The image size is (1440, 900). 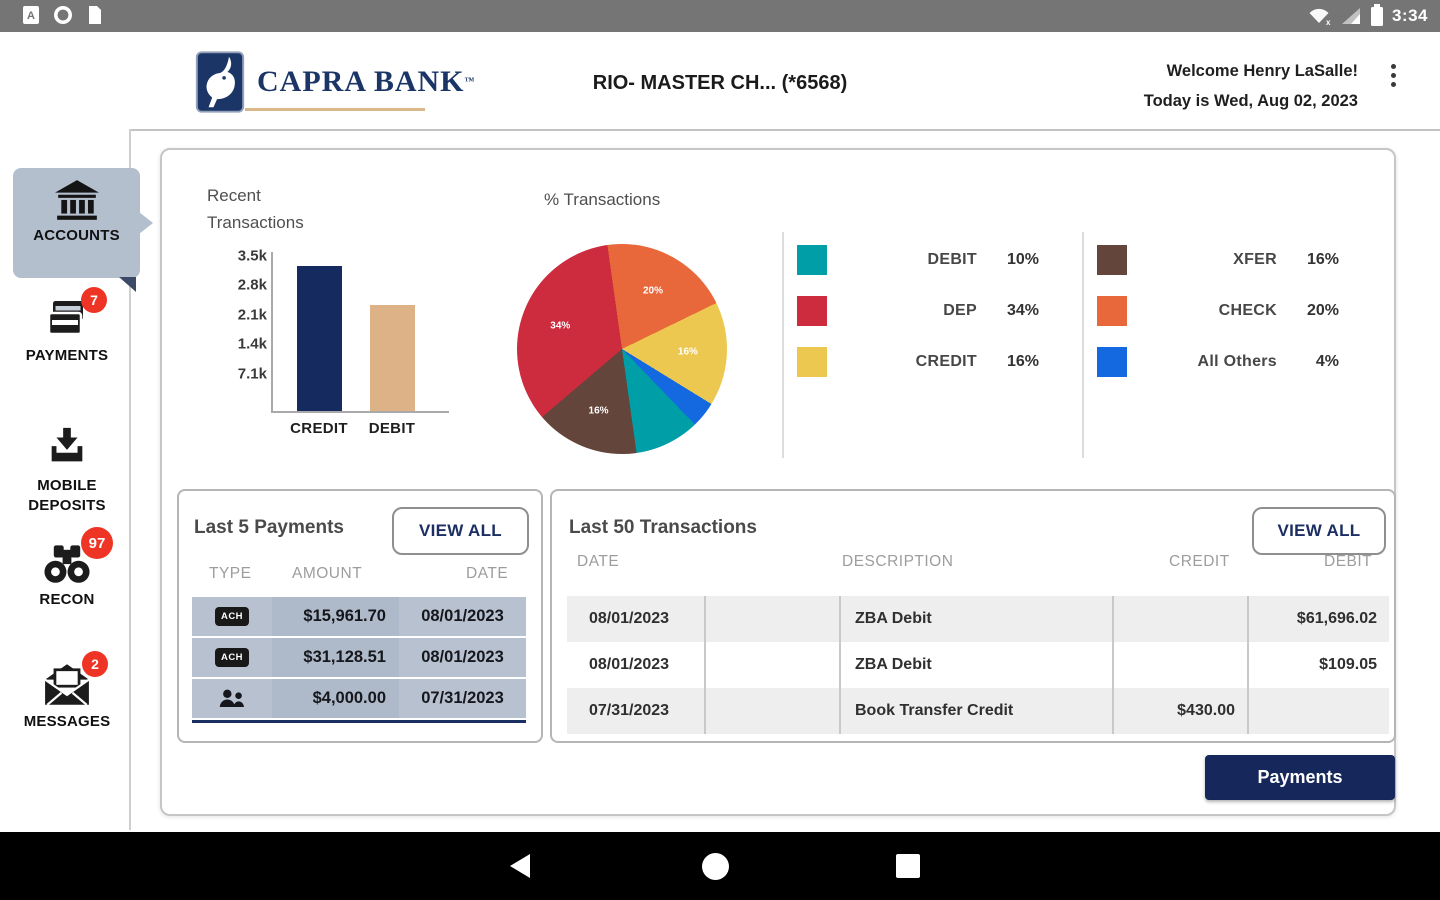 I want to click on y-tick-label: 2.1k, so click(x=252, y=315).